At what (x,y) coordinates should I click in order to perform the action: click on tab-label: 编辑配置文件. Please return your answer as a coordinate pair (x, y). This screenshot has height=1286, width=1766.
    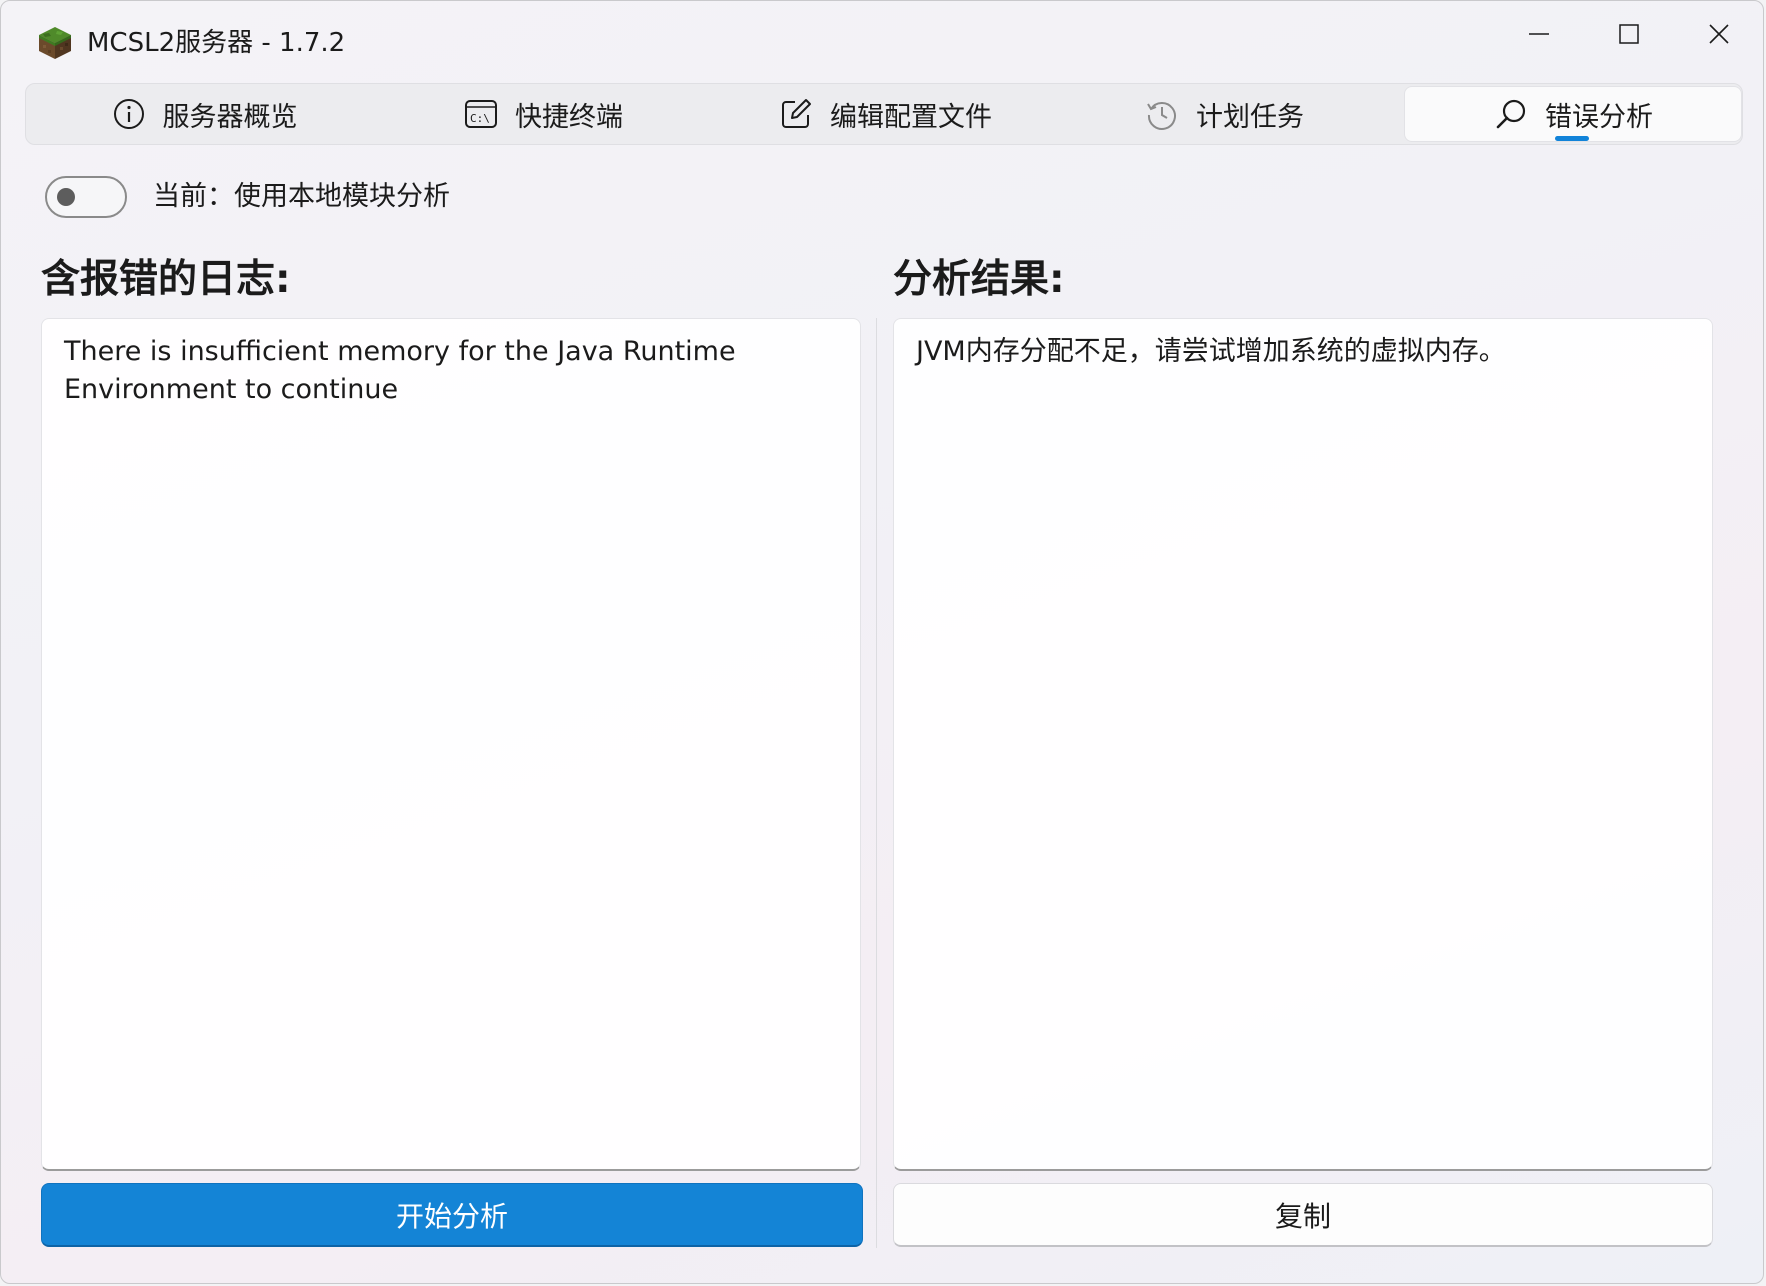
    Looking at the image, I should click on (911, 117).